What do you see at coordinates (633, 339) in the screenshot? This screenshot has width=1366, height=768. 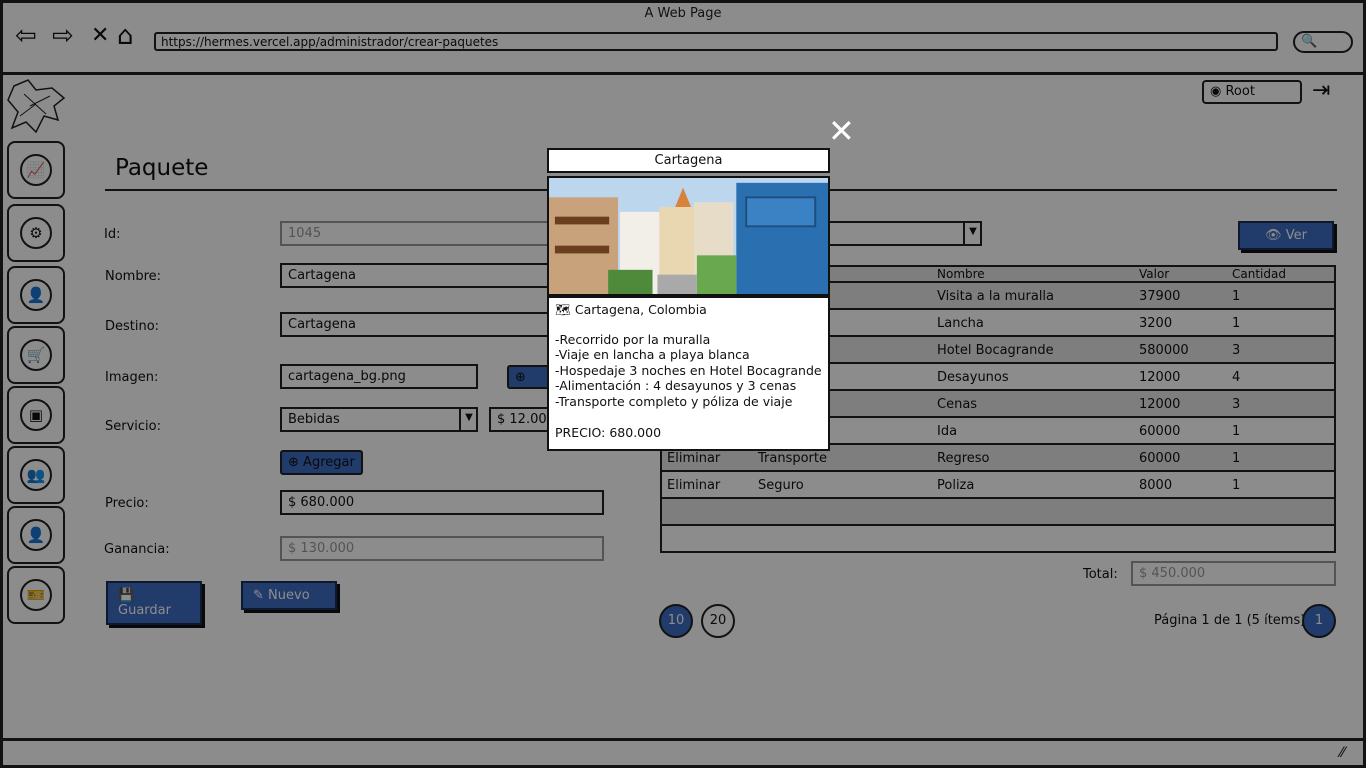 I see `modal-line: -Recorrido por la muralla` at bounding box center [633, 339].